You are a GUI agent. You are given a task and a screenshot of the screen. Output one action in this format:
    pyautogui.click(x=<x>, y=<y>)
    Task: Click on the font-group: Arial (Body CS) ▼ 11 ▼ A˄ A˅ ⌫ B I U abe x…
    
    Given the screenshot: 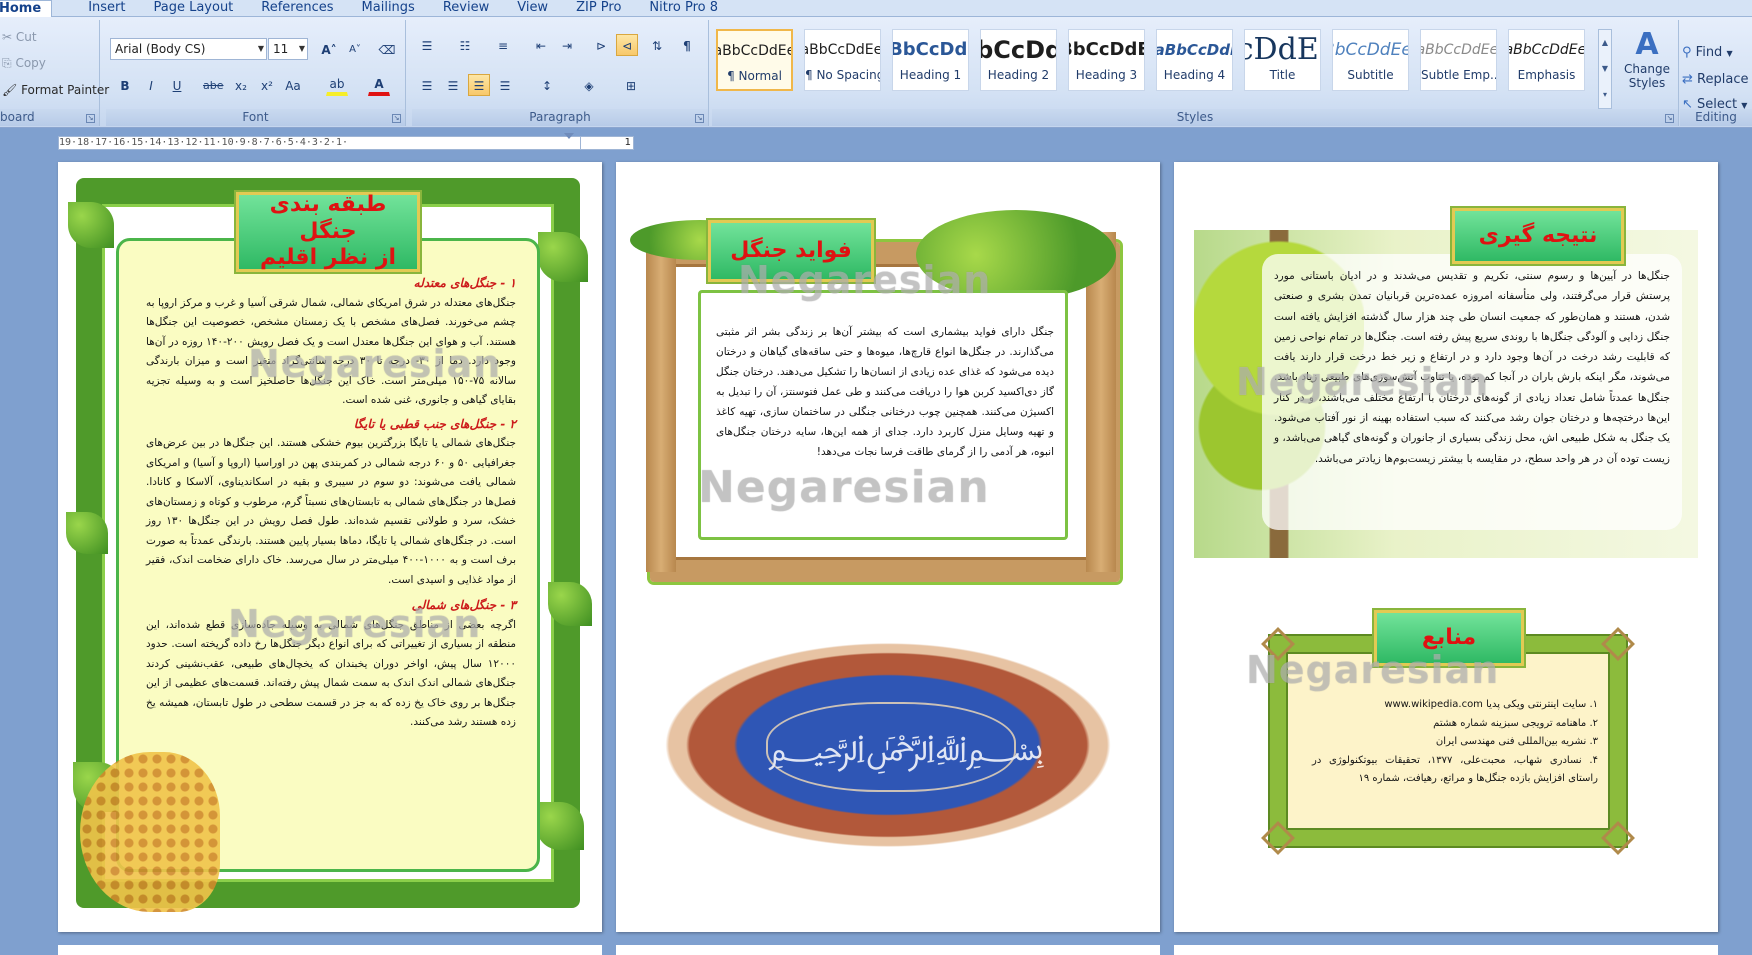 What is the action you would take?
    pyautogui.click(x=256, y=73)
    